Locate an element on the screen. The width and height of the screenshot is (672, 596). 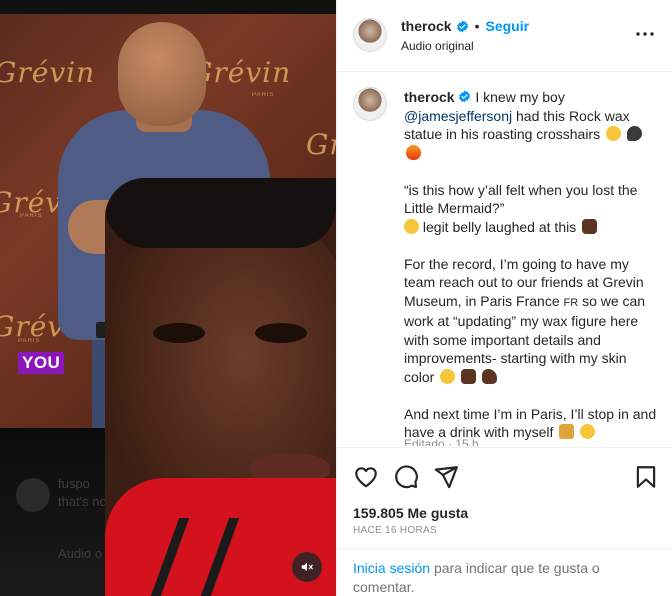
ghost-text: Audio o is located at coordinates (80, 553).